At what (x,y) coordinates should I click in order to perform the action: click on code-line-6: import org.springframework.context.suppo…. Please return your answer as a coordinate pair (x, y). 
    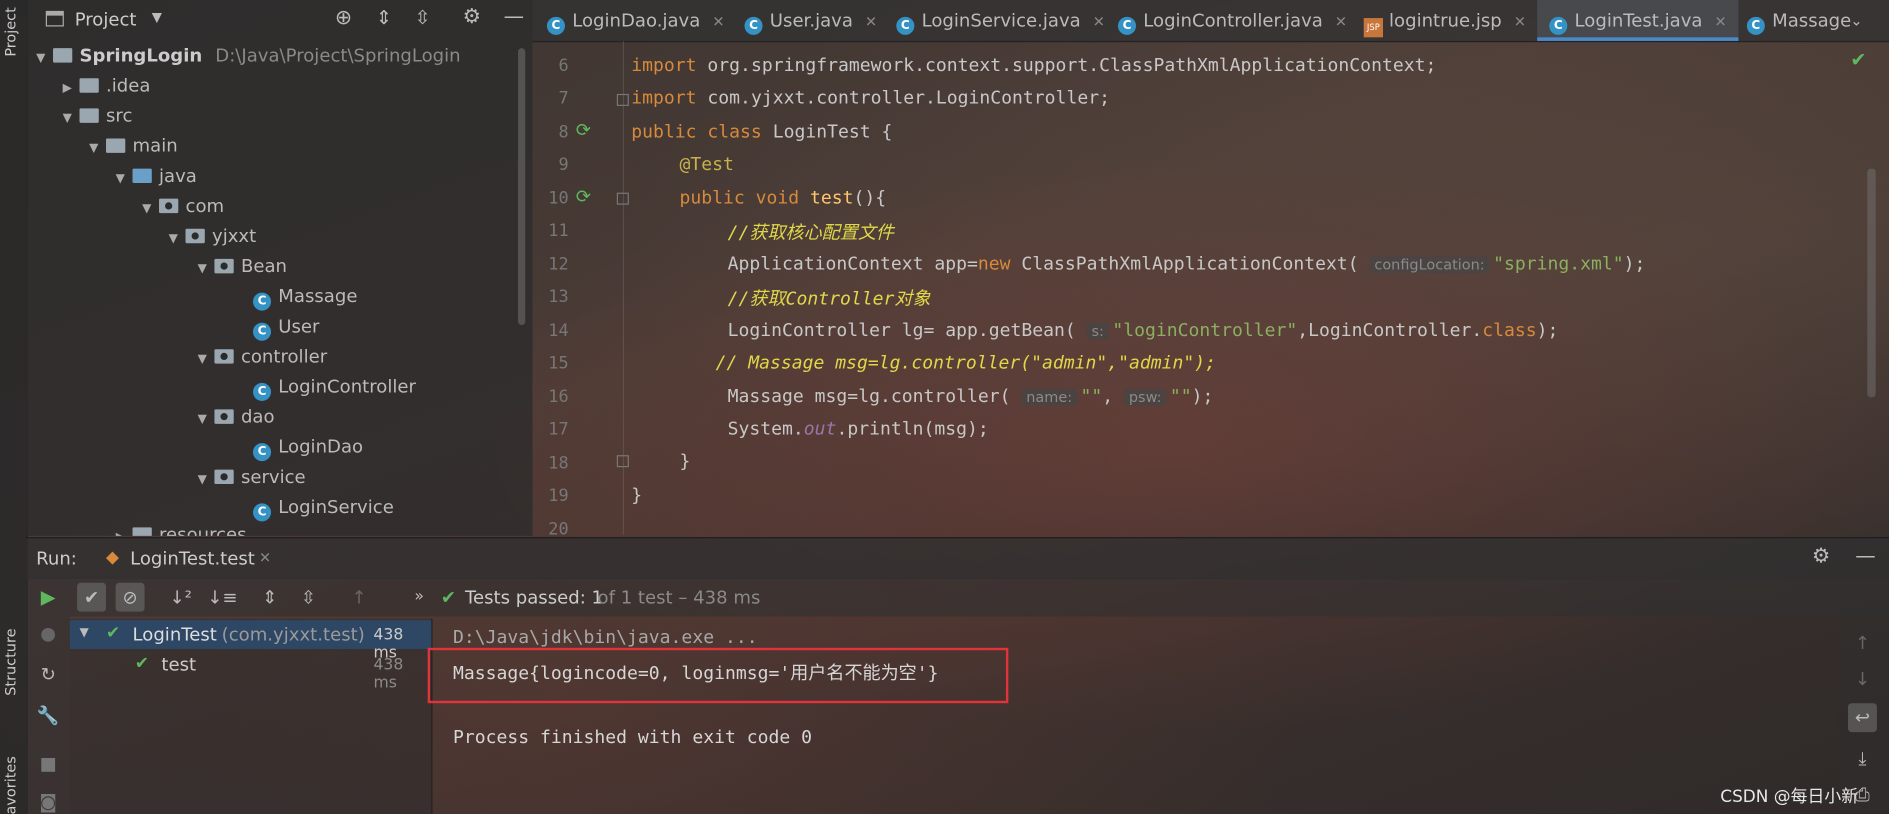
    Looking at the image, I should click on (1033, 65).